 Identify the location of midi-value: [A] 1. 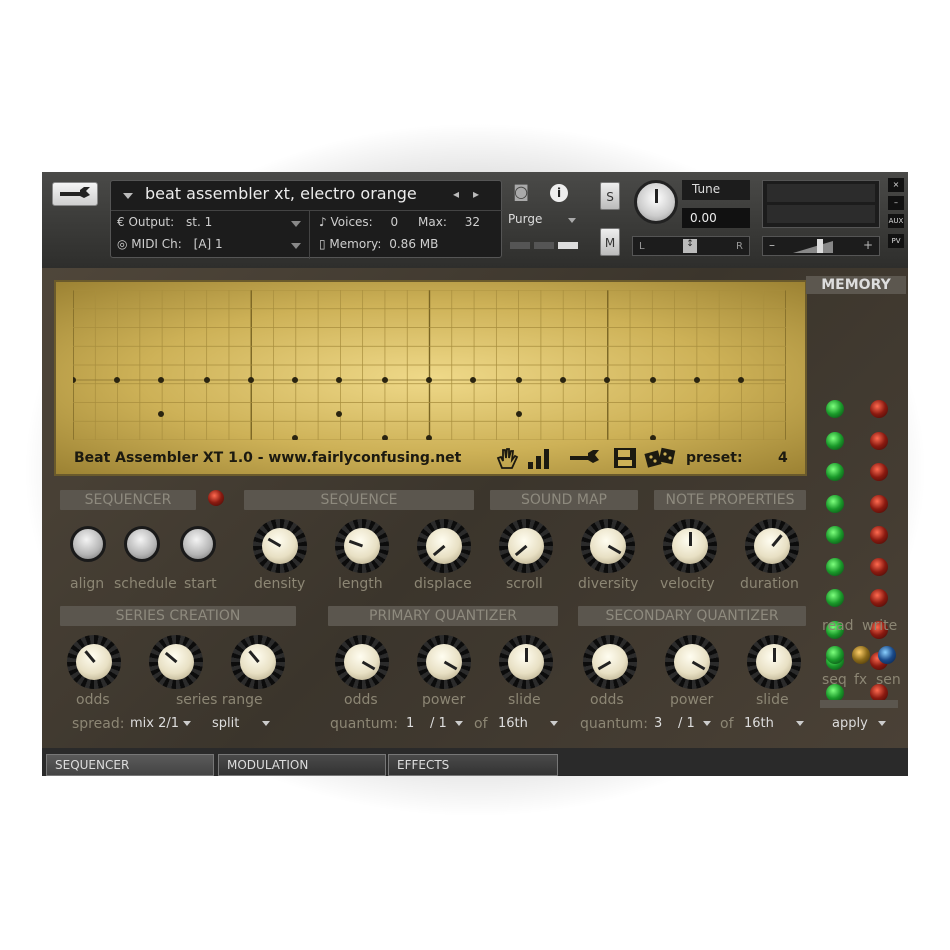
(208, 244).